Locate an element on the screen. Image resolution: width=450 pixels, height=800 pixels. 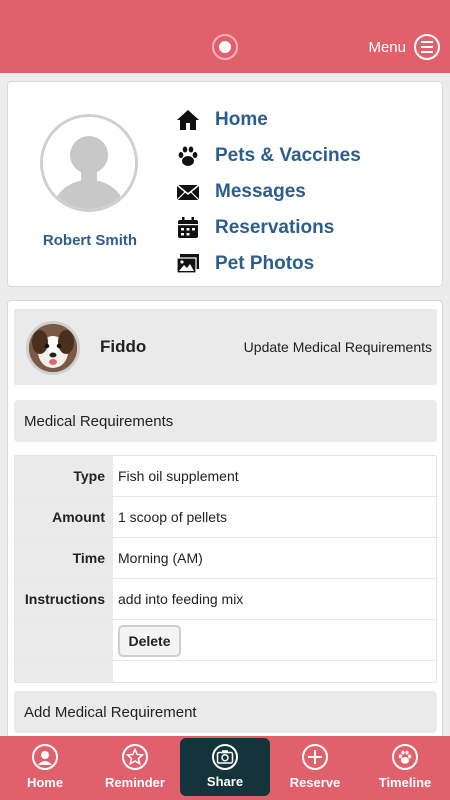
type-value: Fish oil supplement is located at coordinates (178, 476).